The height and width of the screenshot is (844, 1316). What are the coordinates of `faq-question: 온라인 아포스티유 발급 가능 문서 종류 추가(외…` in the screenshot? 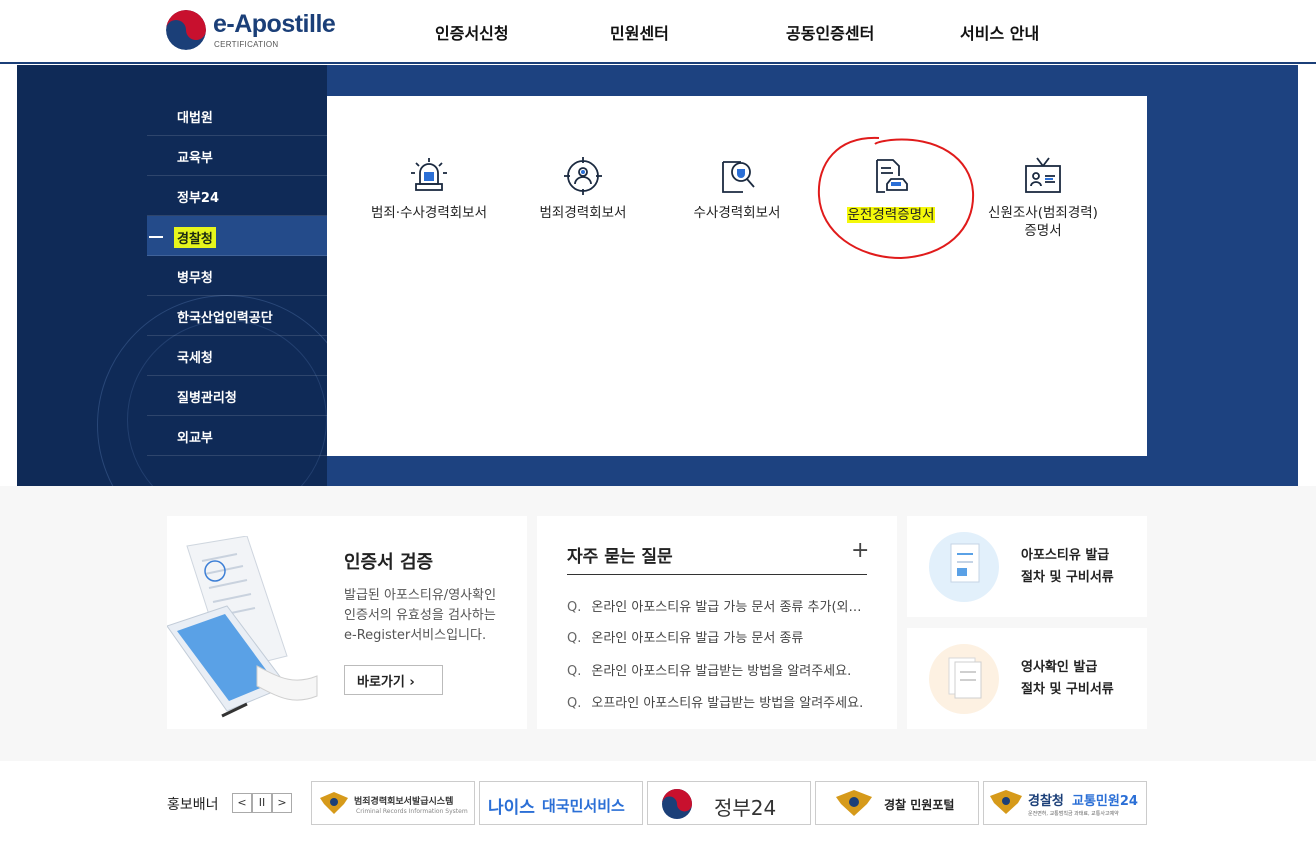 It's located at (726, 607).